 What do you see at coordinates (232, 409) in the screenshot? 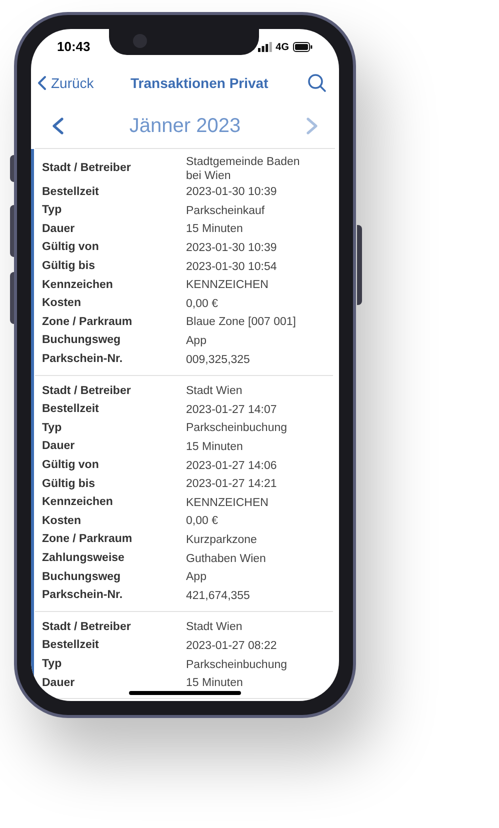
I see `field-value: 2023-01-27 14:07` at bounding box center [232, 409].